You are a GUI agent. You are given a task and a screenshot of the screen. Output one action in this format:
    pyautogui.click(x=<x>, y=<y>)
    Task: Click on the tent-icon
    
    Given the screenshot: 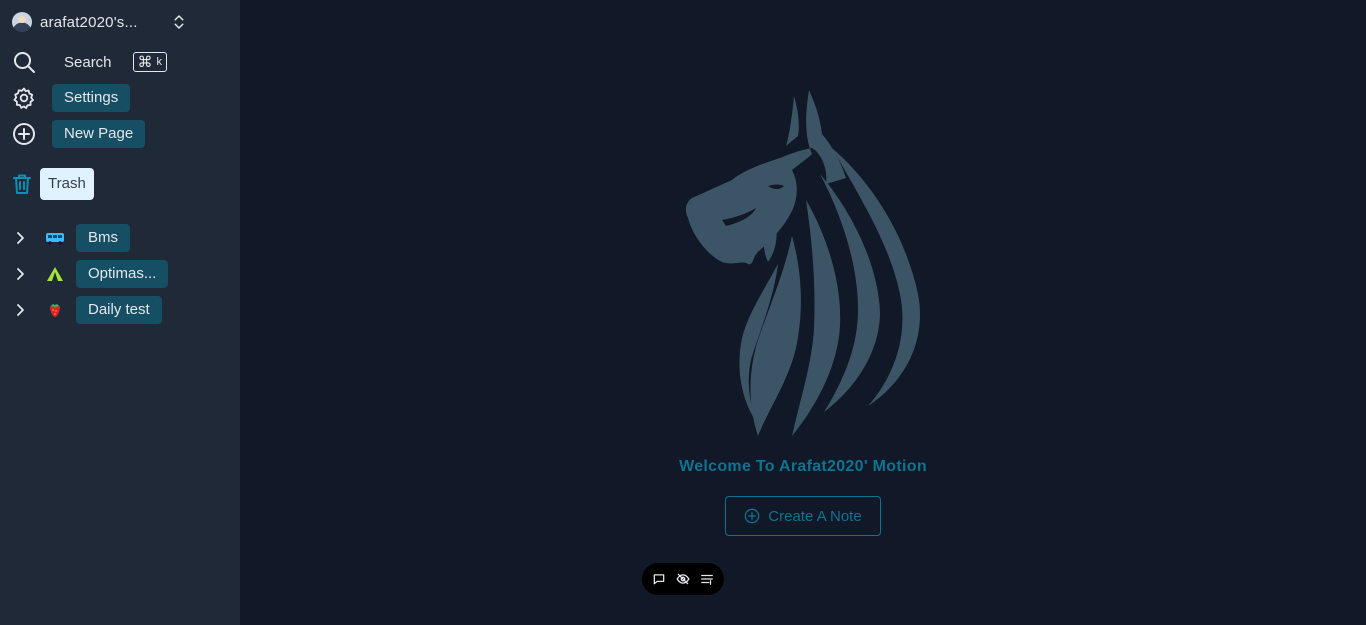 What is the action you would take?
    pyautogui.click(x=55, y=274)
    